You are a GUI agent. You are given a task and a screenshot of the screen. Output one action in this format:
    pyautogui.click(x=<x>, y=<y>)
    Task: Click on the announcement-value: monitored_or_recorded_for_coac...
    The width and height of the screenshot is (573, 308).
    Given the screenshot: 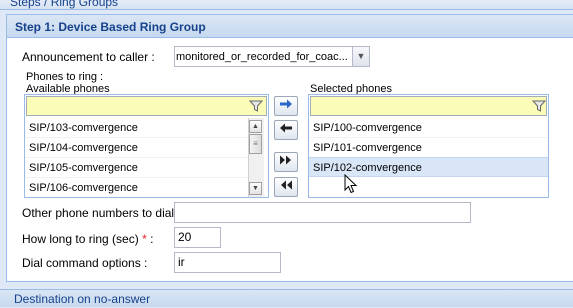 What is the action you would take?
    pyautogui.click(x=264, y=57)
    